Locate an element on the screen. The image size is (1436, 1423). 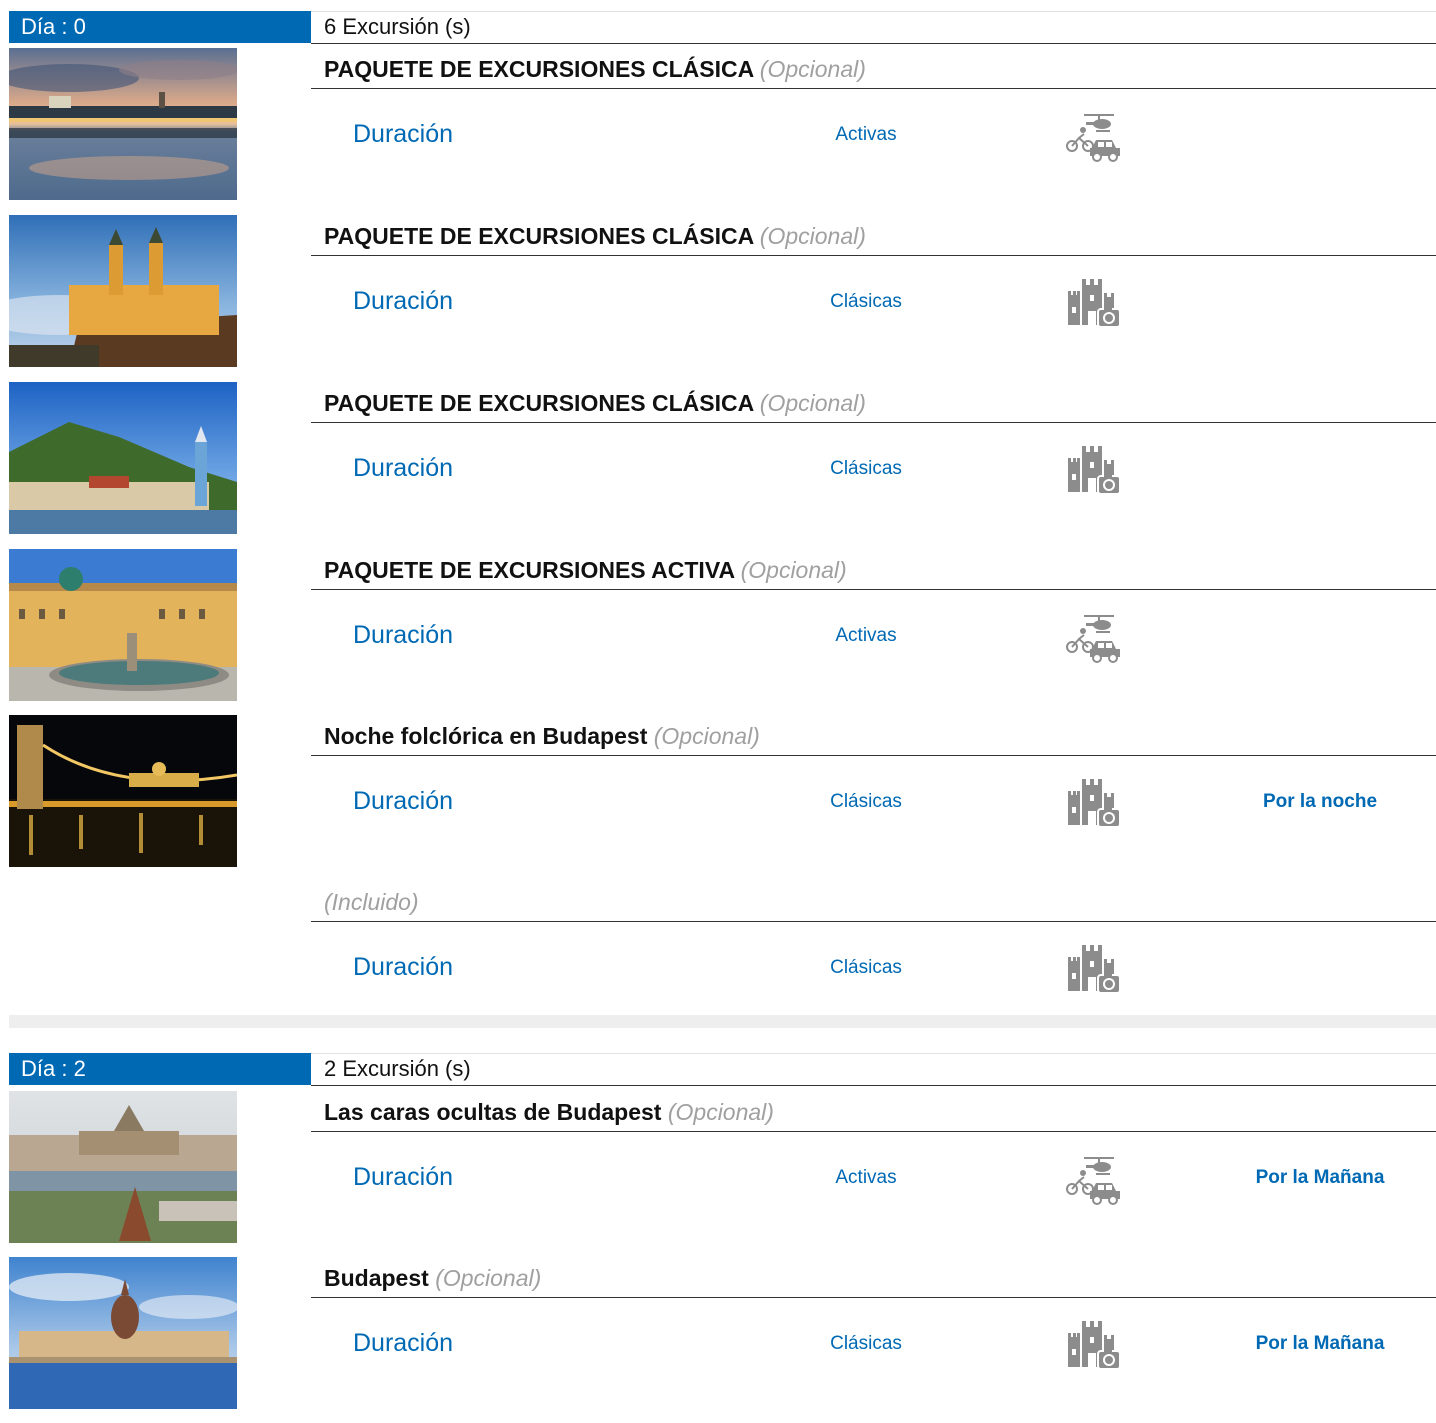
day-separator is located at coordinates (722, 1021).